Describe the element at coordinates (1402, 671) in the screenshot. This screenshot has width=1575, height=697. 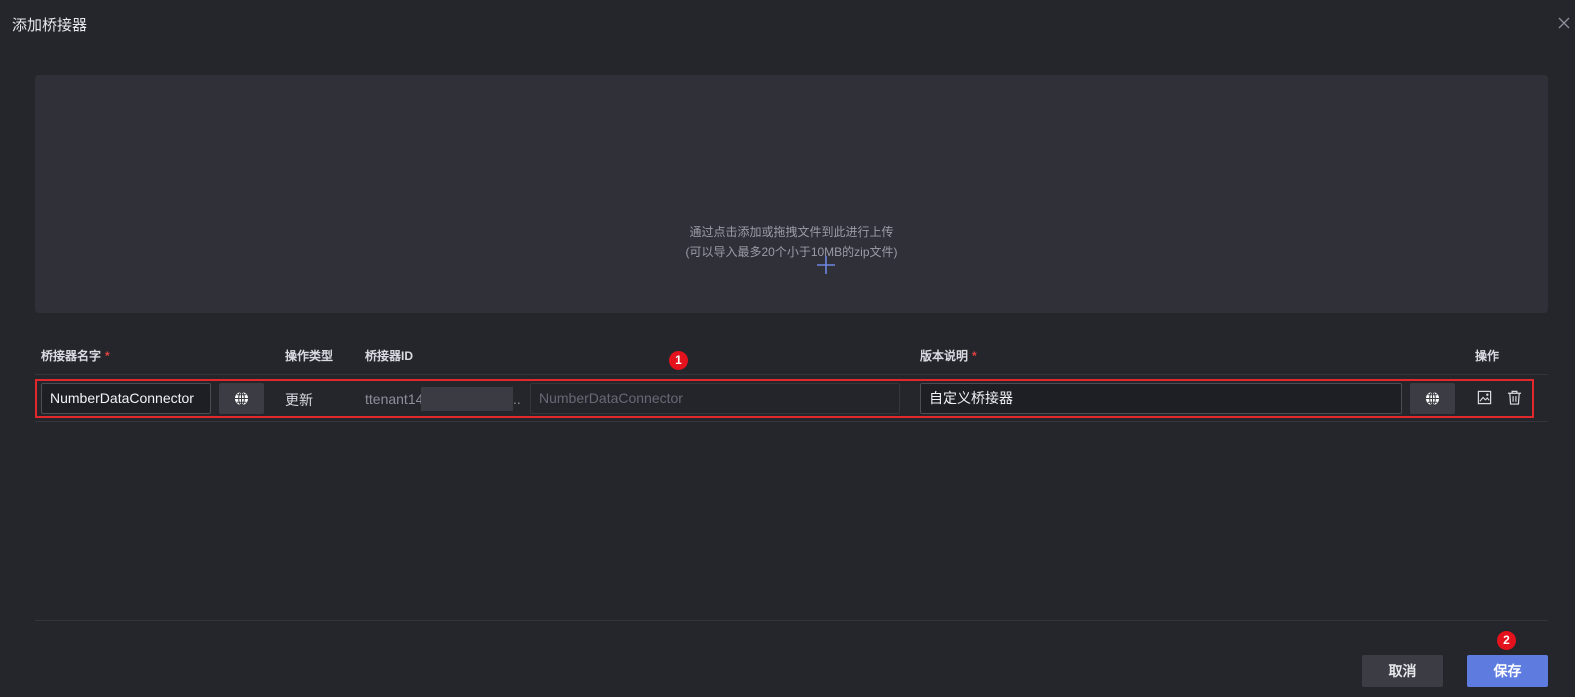
I see `cancel-button: 取消` at that location.